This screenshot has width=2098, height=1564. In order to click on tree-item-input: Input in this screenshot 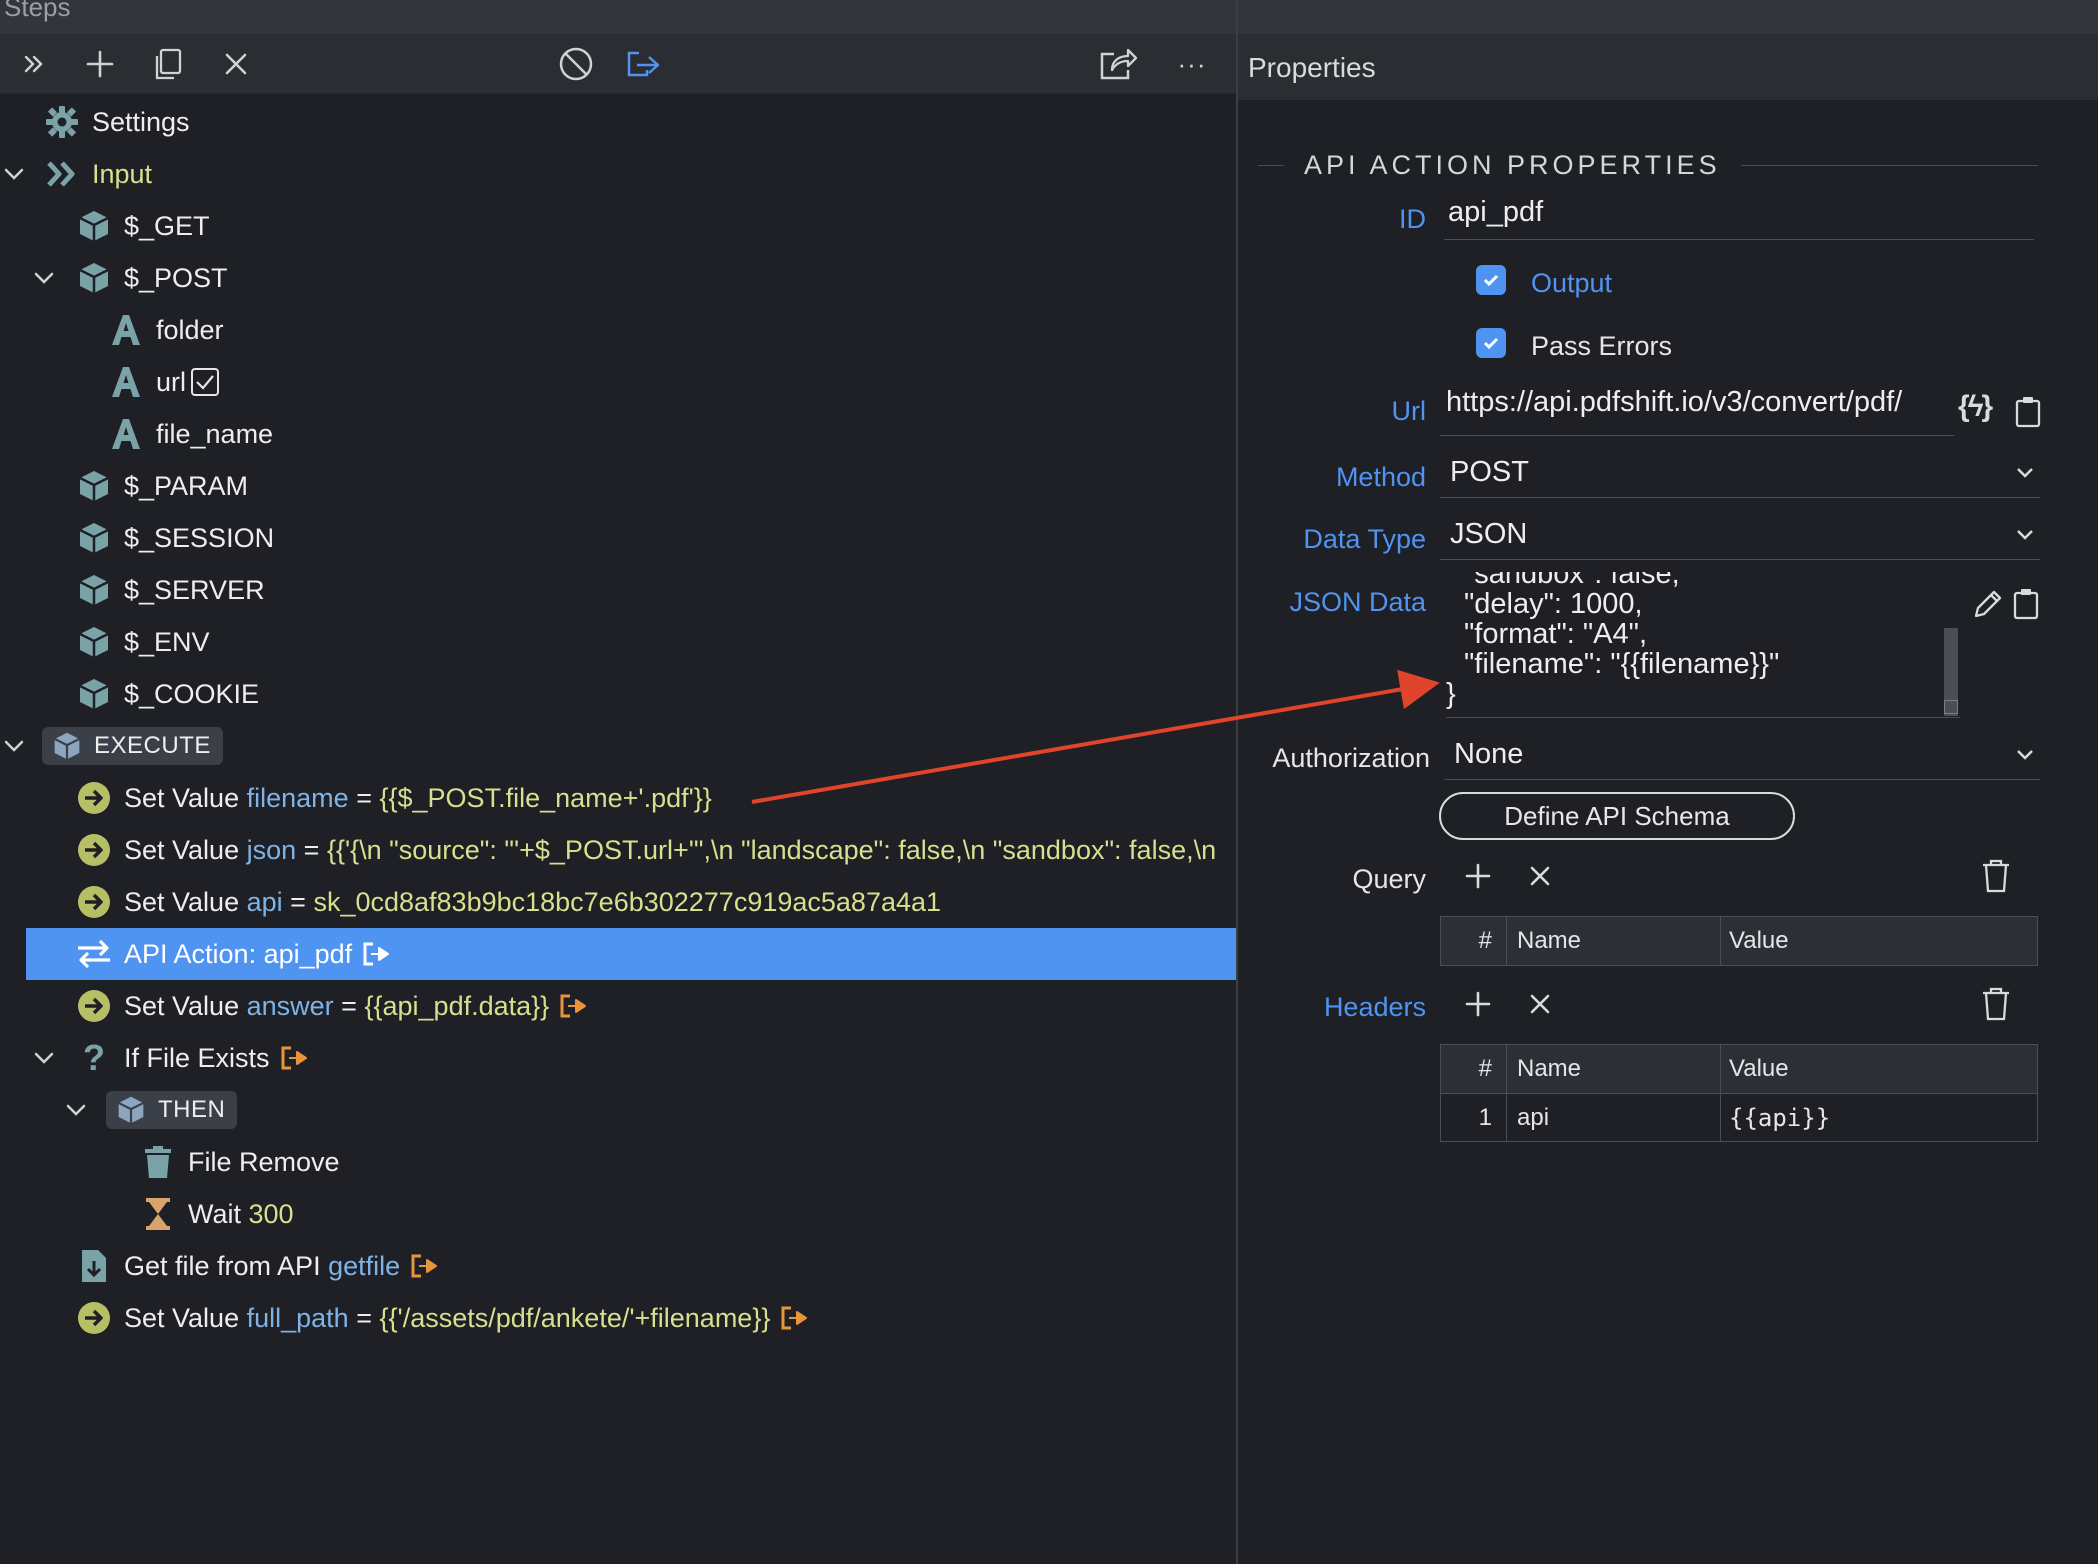, I will do `click(618, 174)`.